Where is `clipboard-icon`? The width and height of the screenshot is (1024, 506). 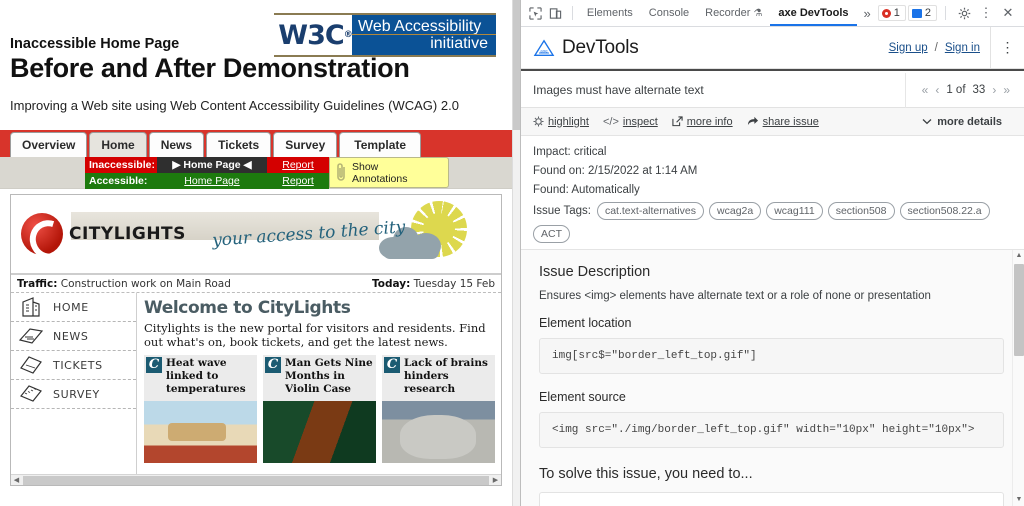
clipboard-icon is located at coordinates (31, 393).